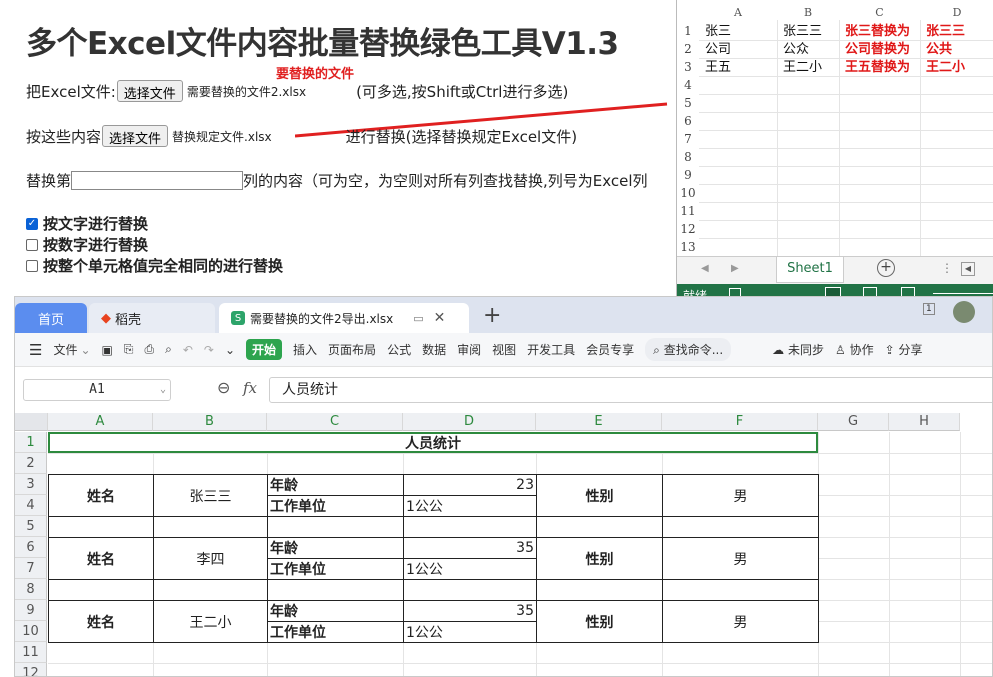 This screenshot has height=677, width=993. Describe the element at coordinates (854, 349) in the screenshot. I see `collab-button: ♙ 协作` at that location.